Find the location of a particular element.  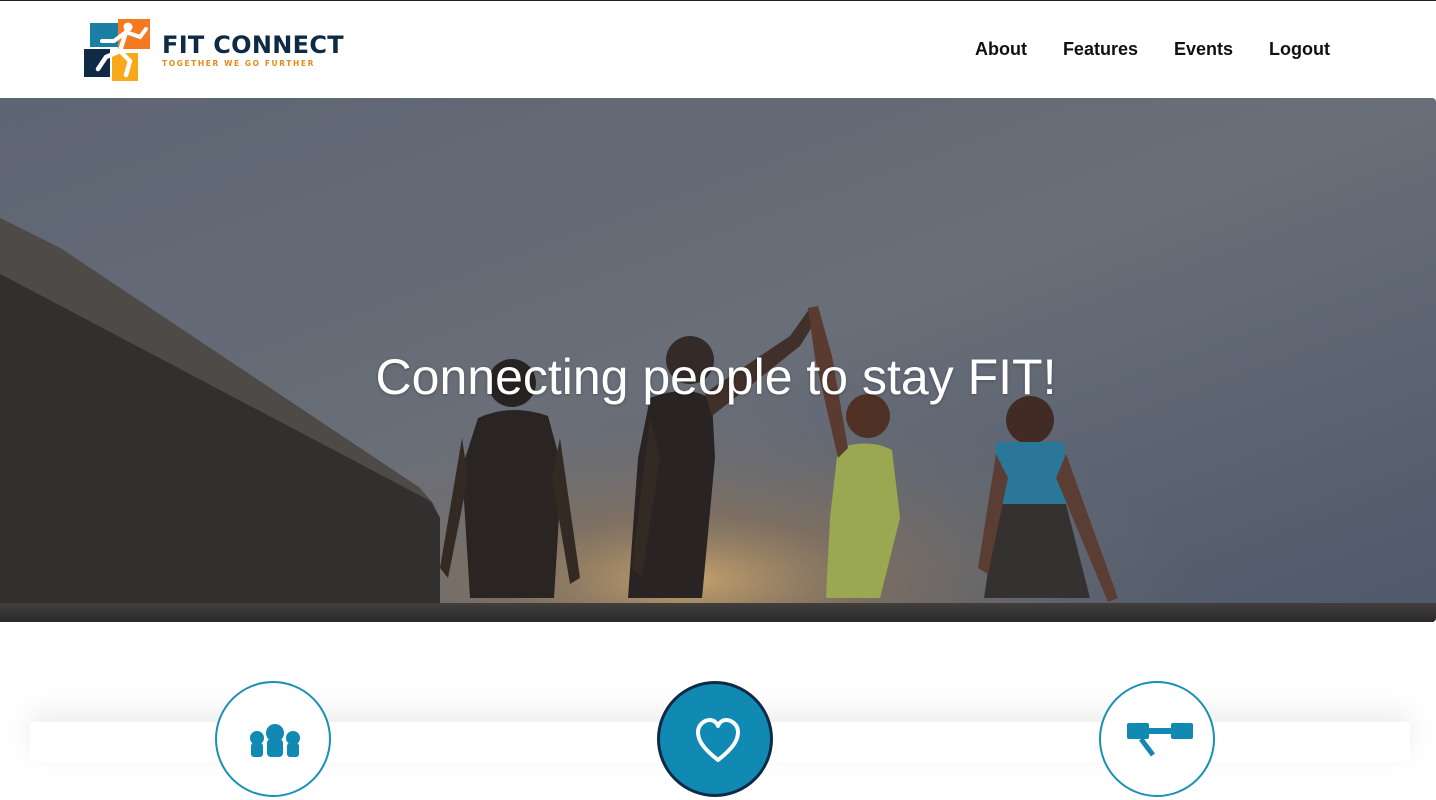

logo-link: FIT CONNECT TOGETHER WE GO FURTHER is located at coordinates (214, 50).